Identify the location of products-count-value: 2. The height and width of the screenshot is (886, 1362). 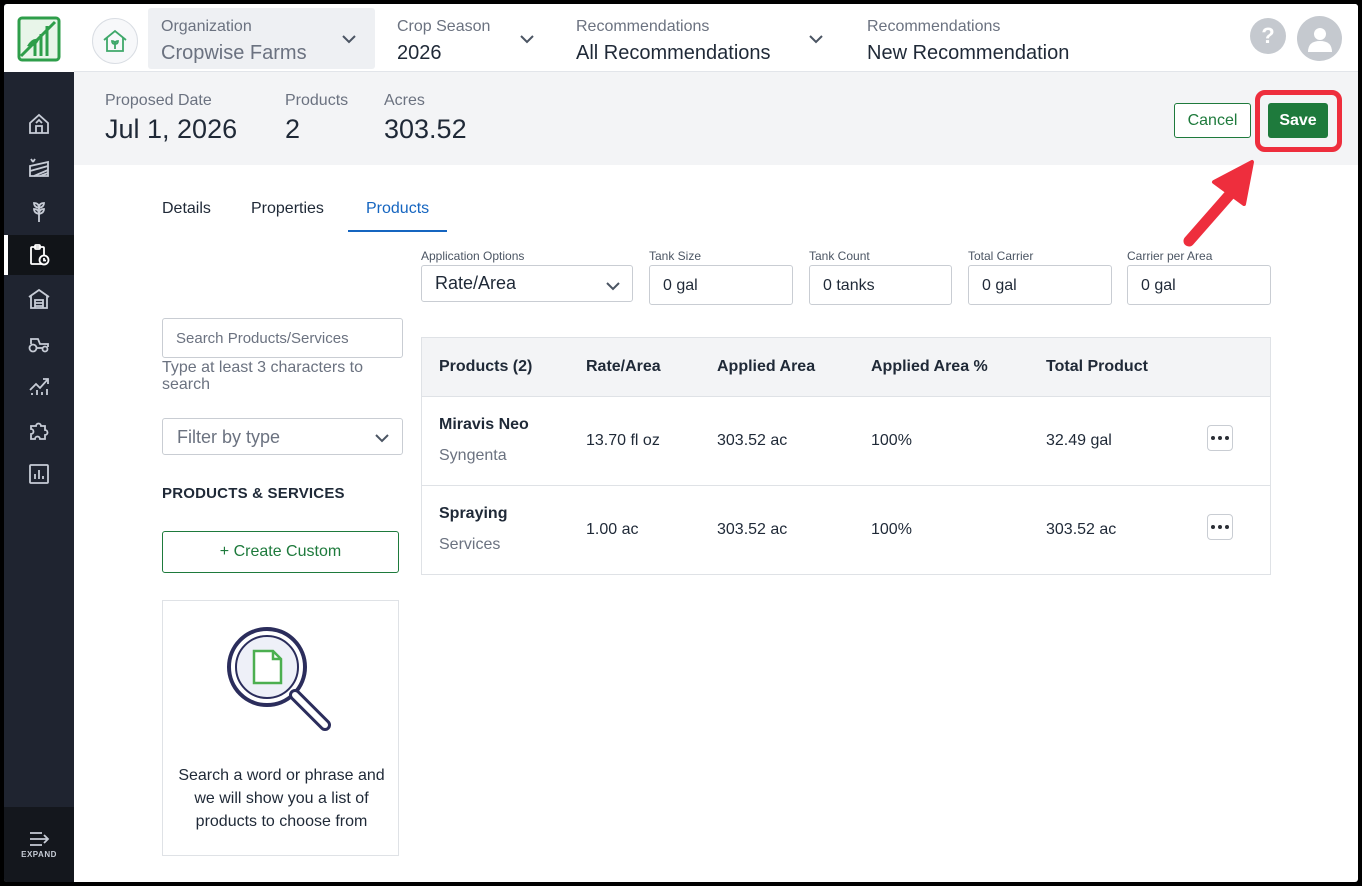
(293, 129).